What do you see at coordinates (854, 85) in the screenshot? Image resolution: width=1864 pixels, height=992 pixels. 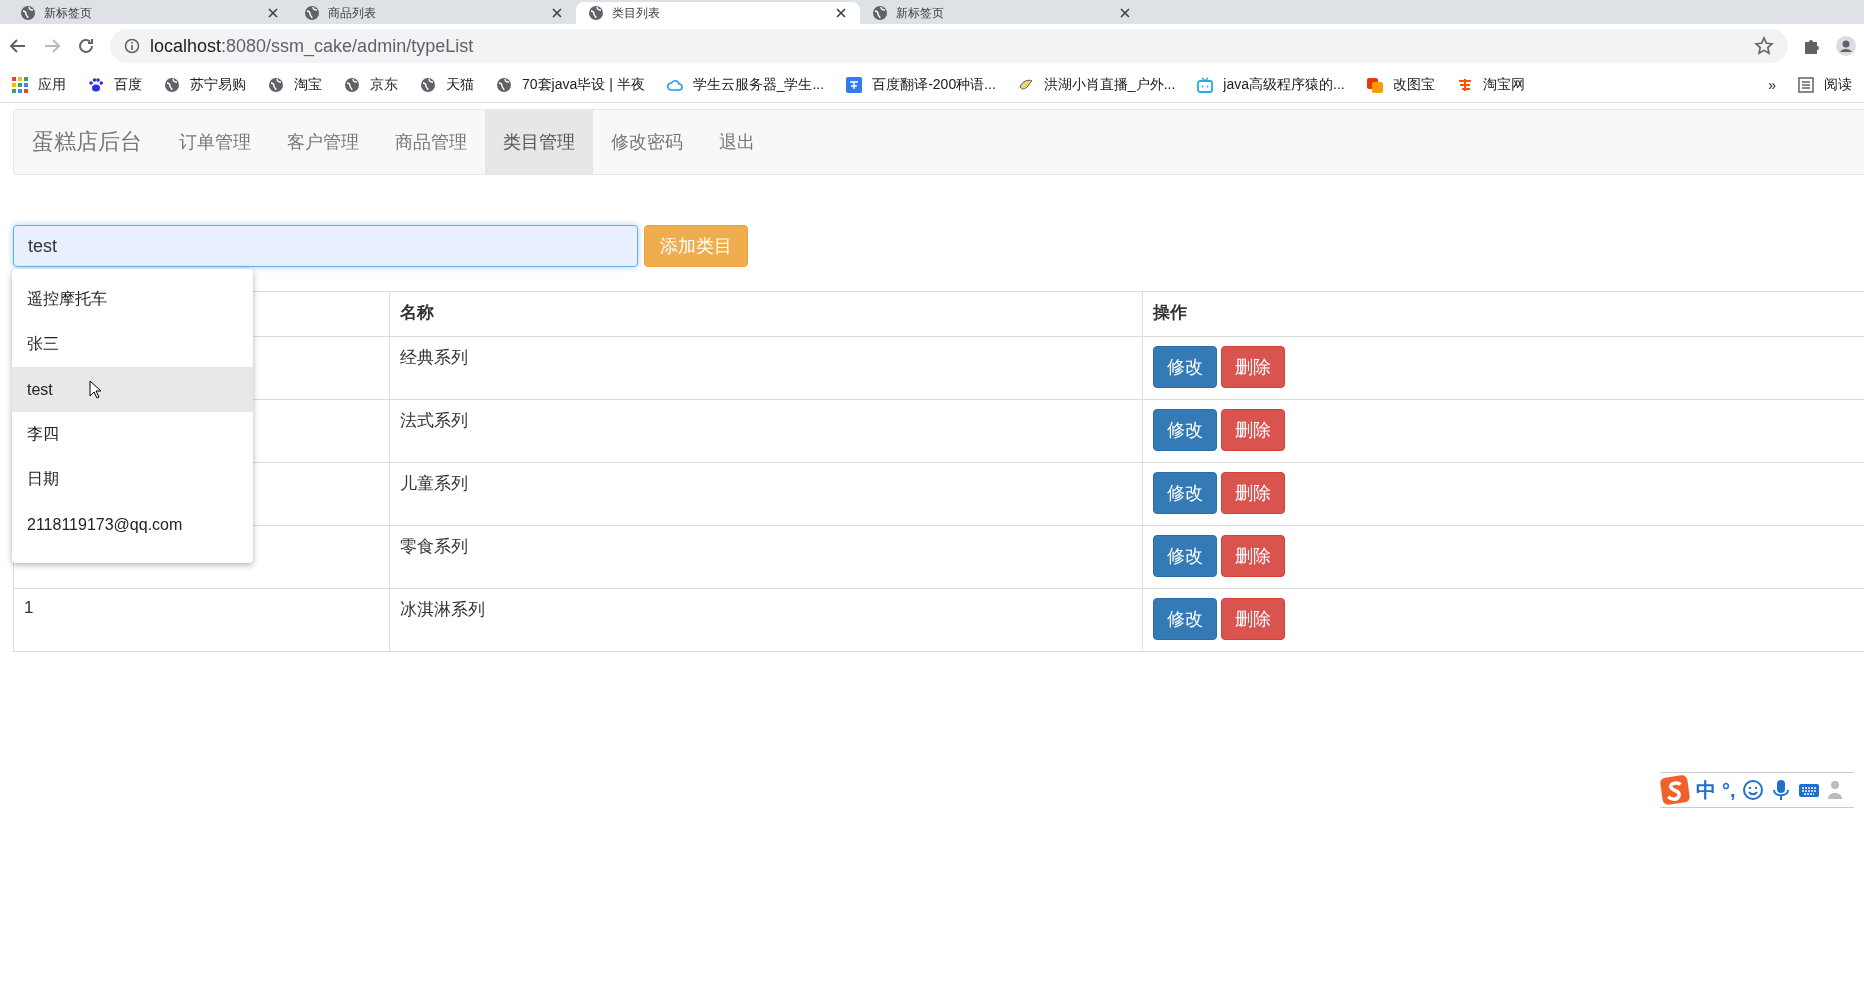 I see `translate-icon` at bounding box center [854, 85].